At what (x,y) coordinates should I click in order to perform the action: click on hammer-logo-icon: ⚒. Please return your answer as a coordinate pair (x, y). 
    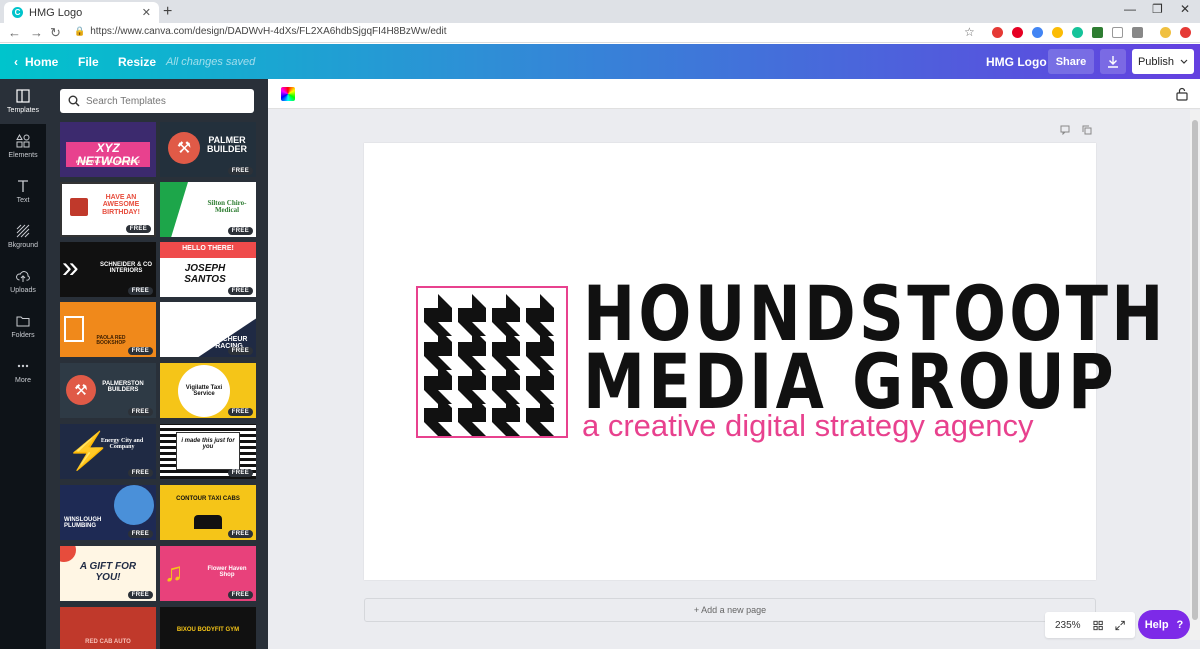
    Looking at the image, I should click on (184, 148).